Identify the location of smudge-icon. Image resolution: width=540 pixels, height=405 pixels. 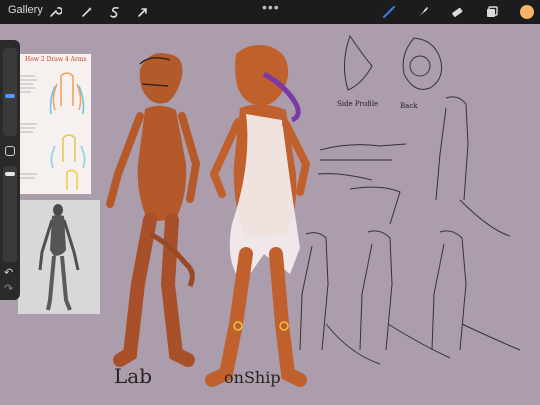
(423, 12).